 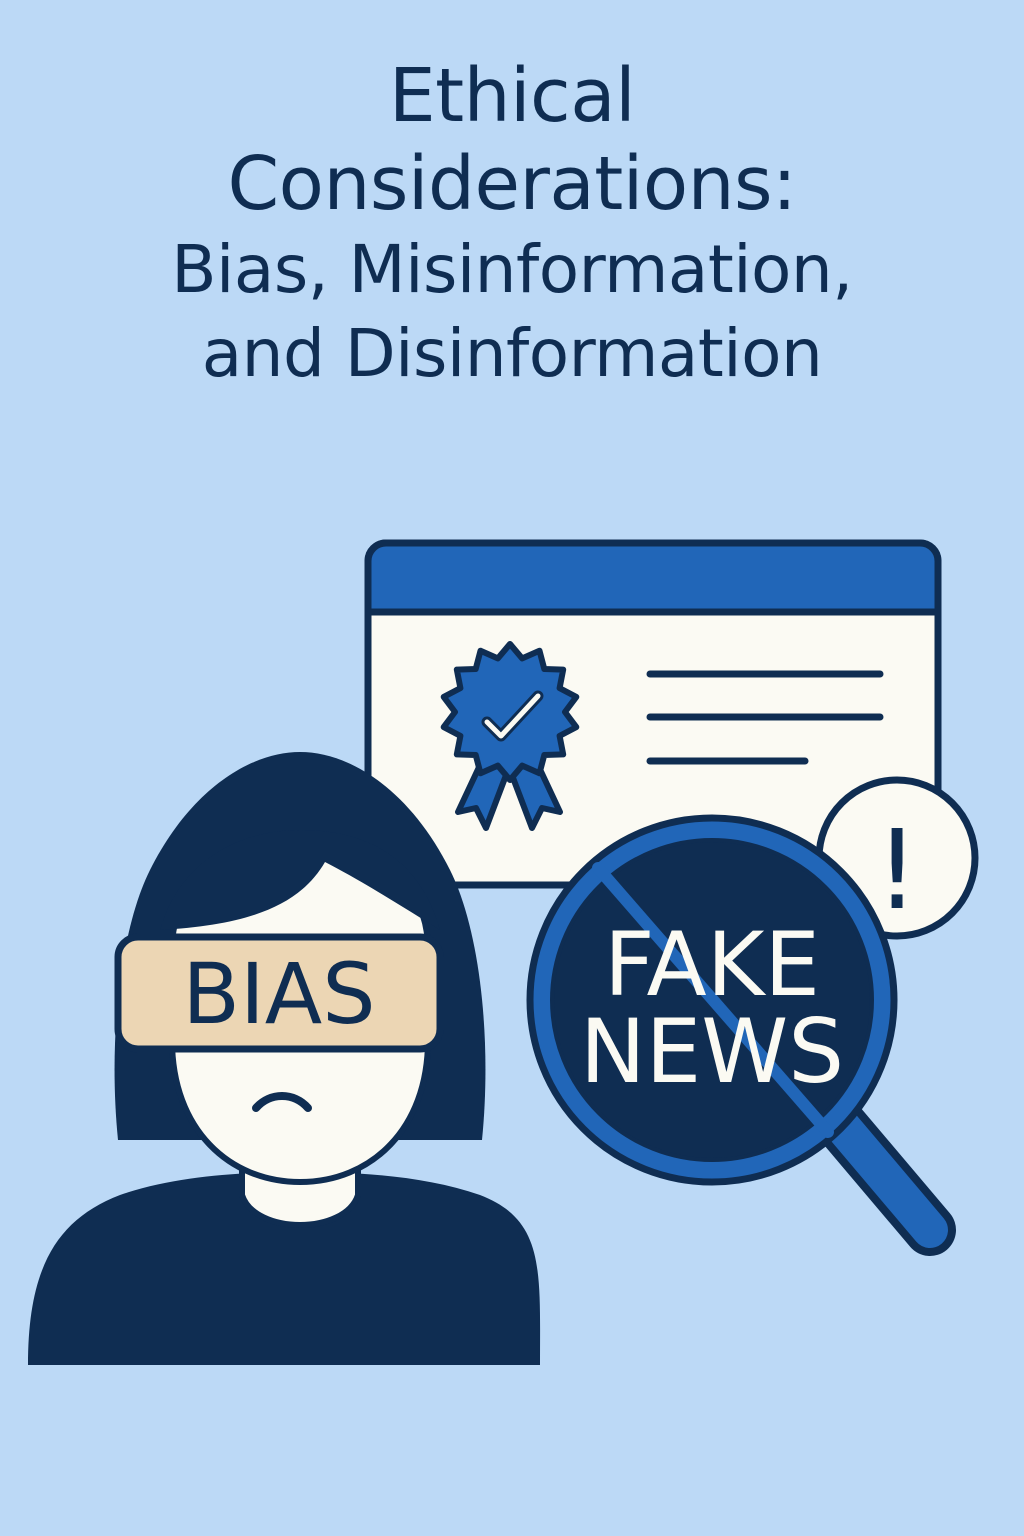 What do you see at coordinates (278, 994) in the screenshot?
I see `blindfold-label: BIAS` at bounding box center [278, 994].